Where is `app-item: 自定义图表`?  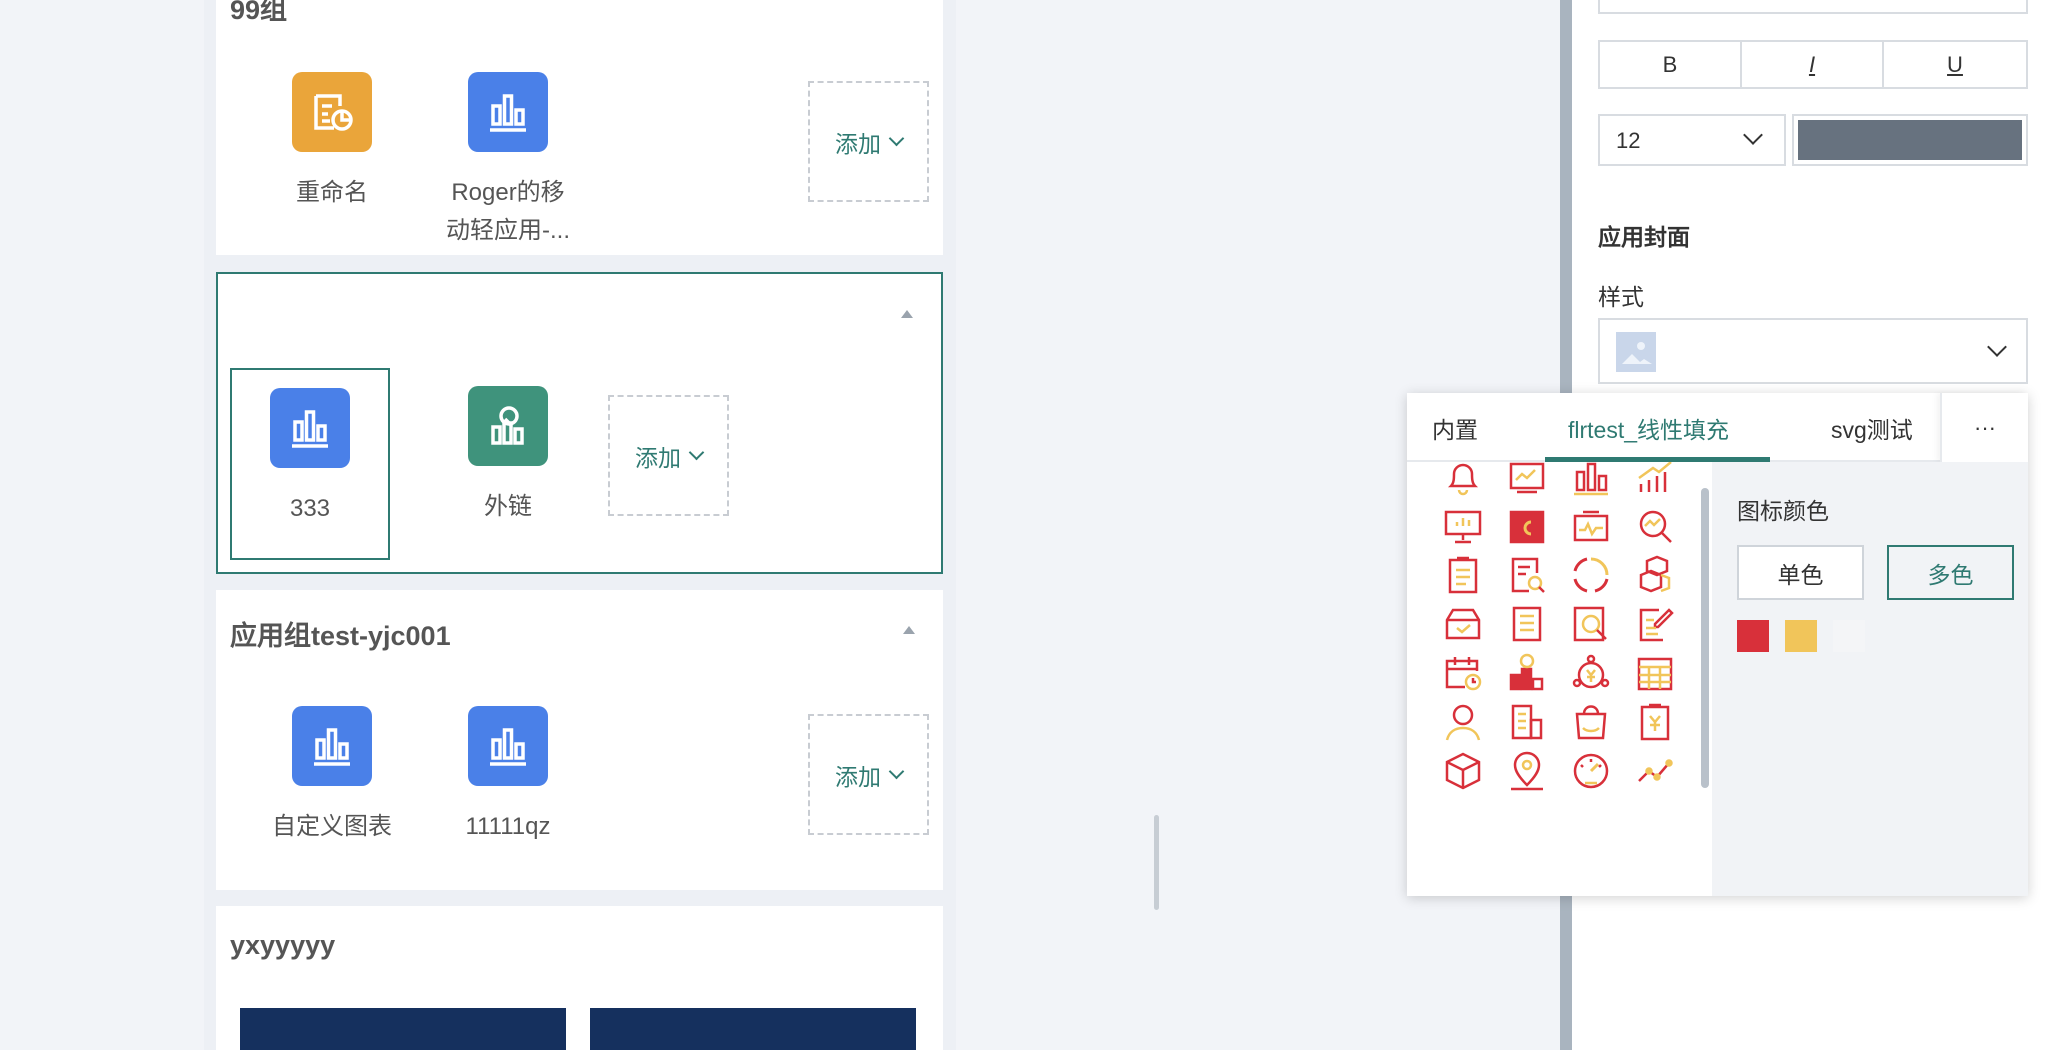
app-item: 自定义图表 is located at coordinates (332, 776).